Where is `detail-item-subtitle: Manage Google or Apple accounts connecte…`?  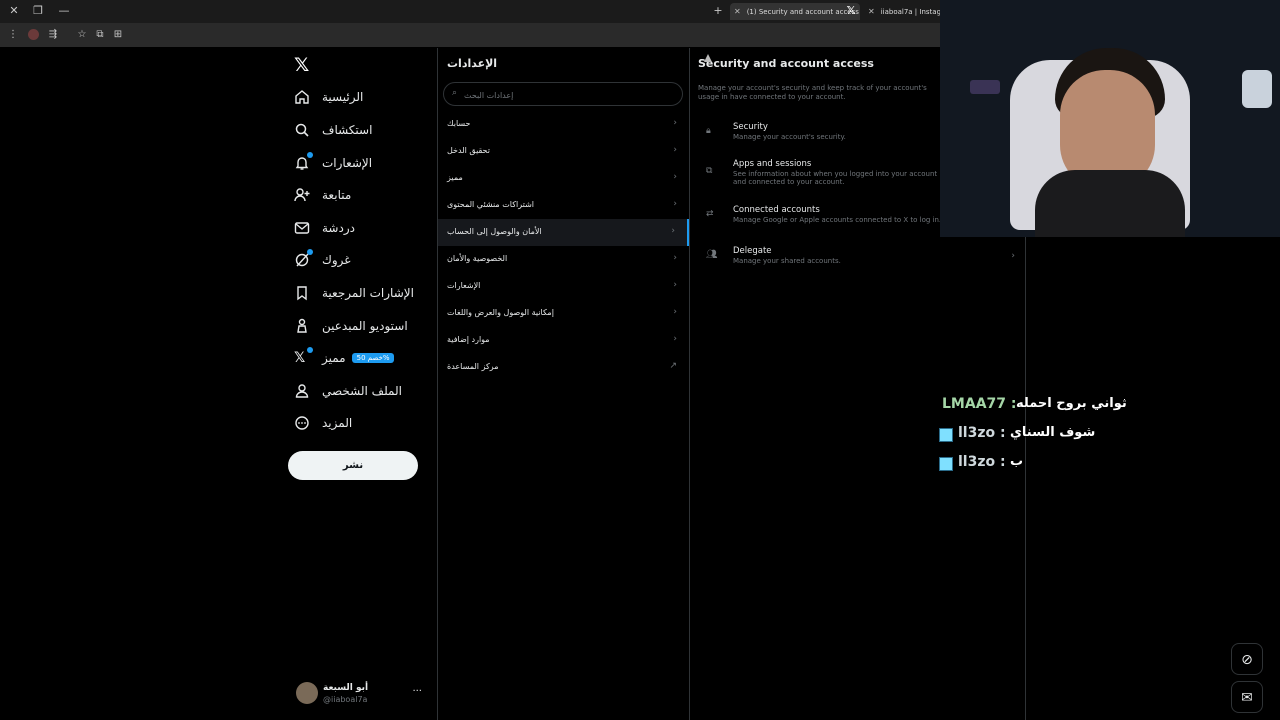
detail-item-subtitle: Manage Google or Apple accounts connecte… is located at coordinates (837, 220).